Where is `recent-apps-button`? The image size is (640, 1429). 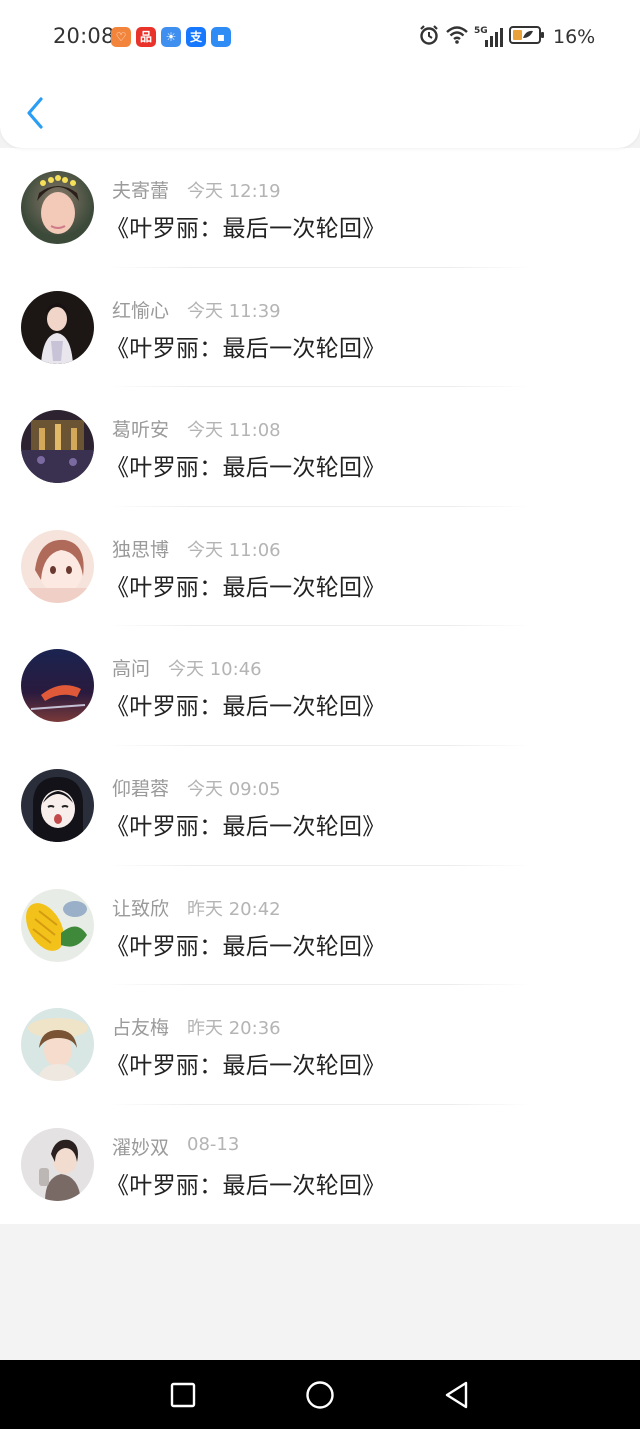 recent-apps-button is located at coordinates (183, 1395).